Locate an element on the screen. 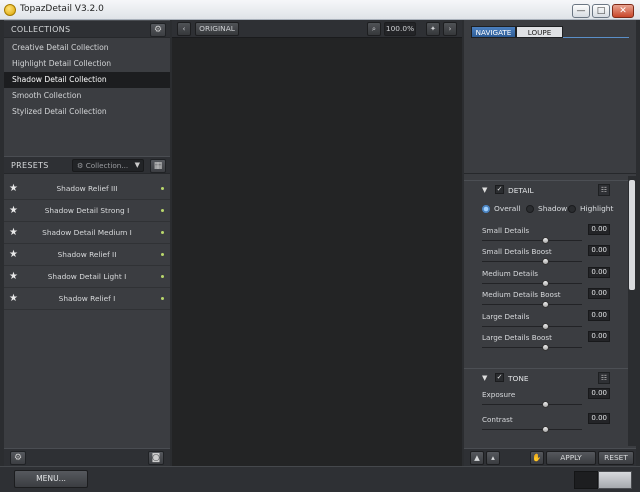  mountain-small-icon: ▴ is located at coordinates (493, 457).